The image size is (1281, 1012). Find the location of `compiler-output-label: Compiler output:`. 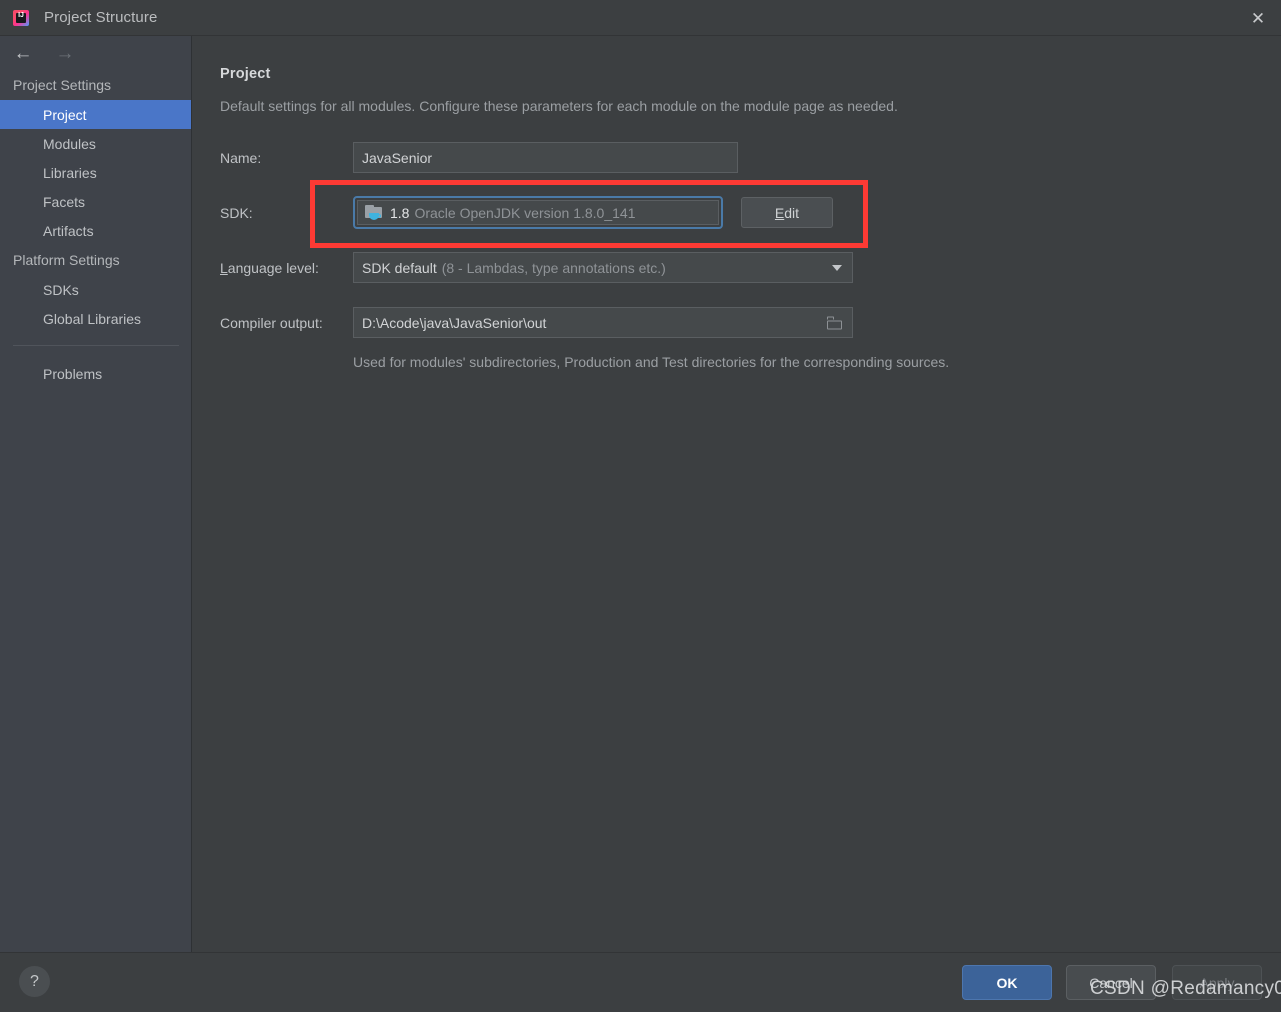

compiler-output-label: Compiler output: is located at coordinates (271, 322).